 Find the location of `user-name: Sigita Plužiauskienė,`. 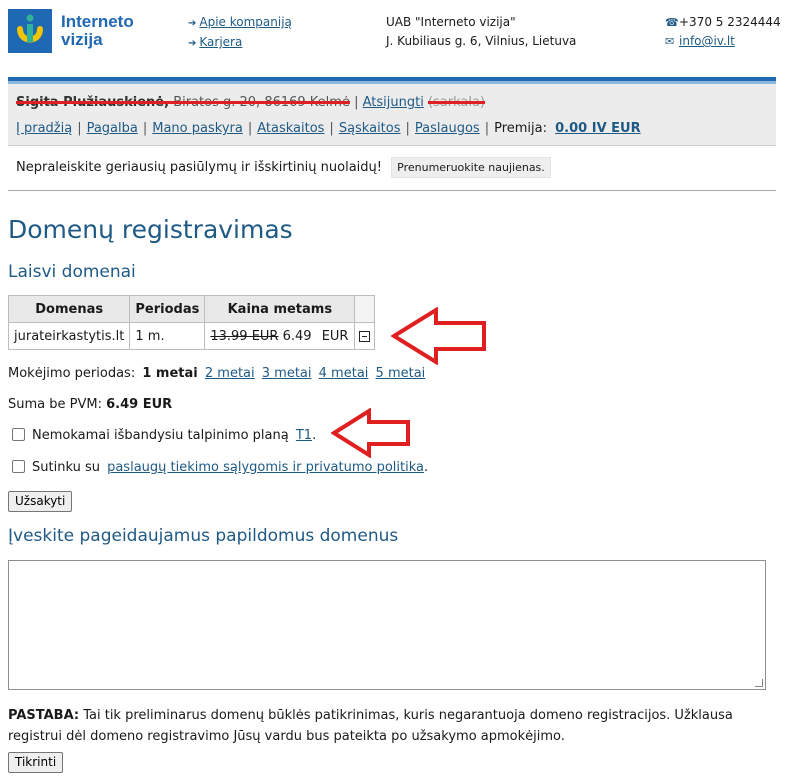

user-name: Sigita Plužiauskienė, is located at coordinates (93, 102).